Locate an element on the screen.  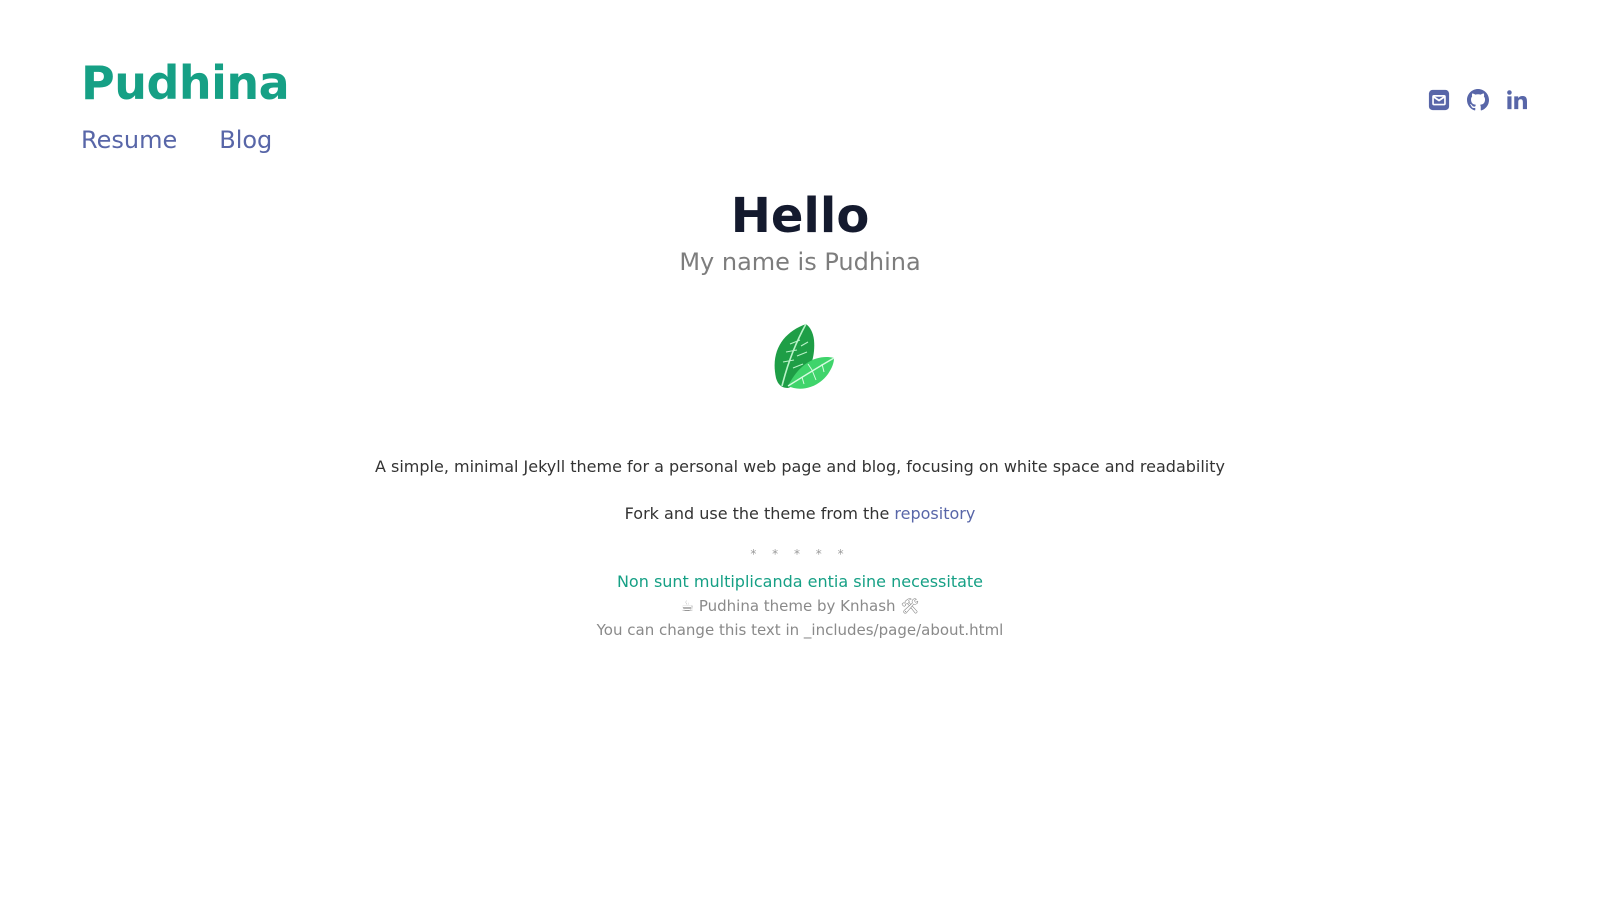
email-icon is located at coordinates (1439, 100).